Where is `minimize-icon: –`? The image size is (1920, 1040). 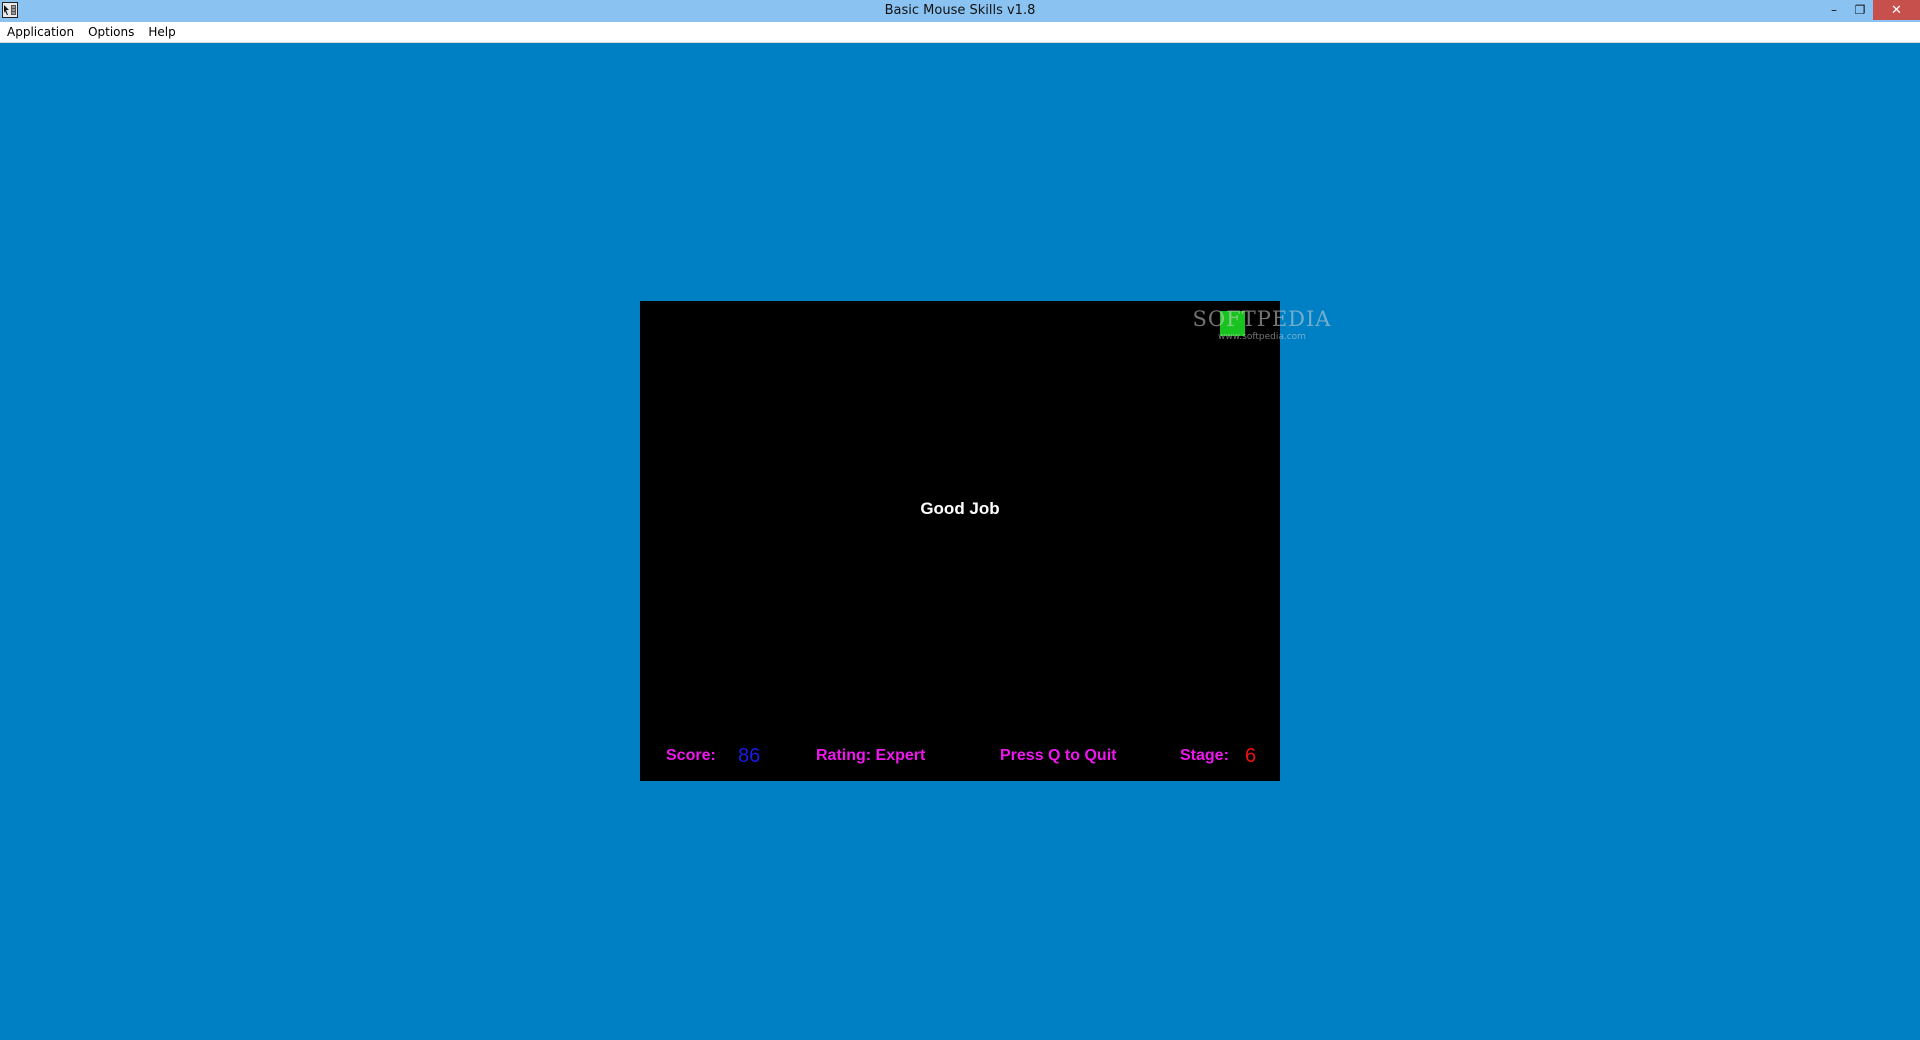 minimize-icon: – is located at coordinates (1834, 10).